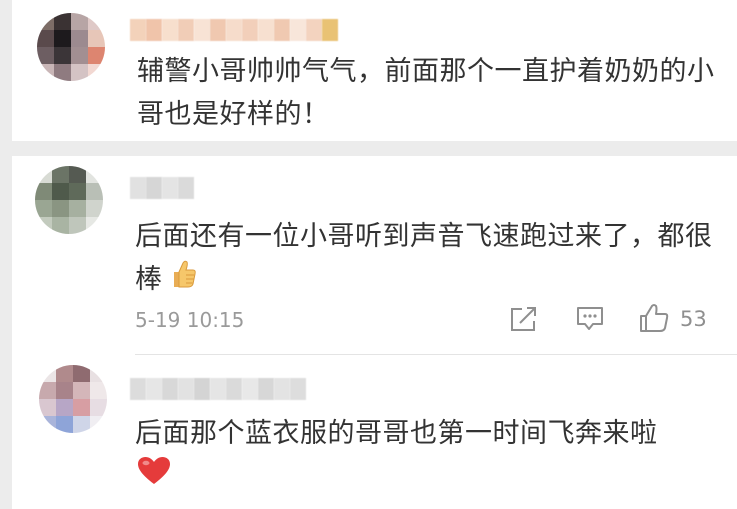  Describe the element at coordinates (436, 354) in the screenshot. I see `divider` at that location.